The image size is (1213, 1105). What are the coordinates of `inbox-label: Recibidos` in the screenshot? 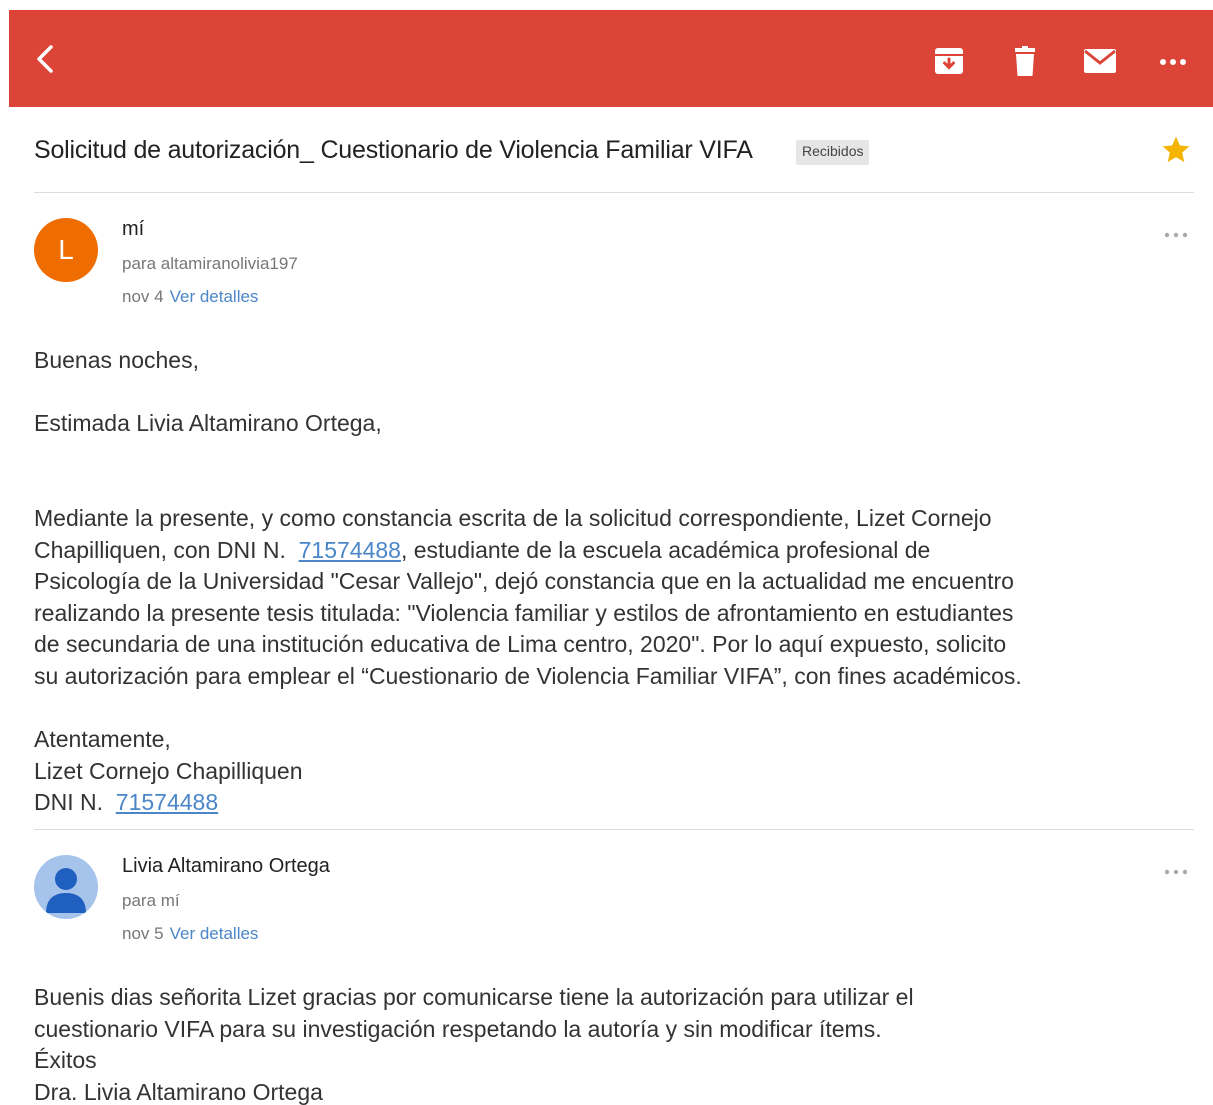 It's located at (833, 152).